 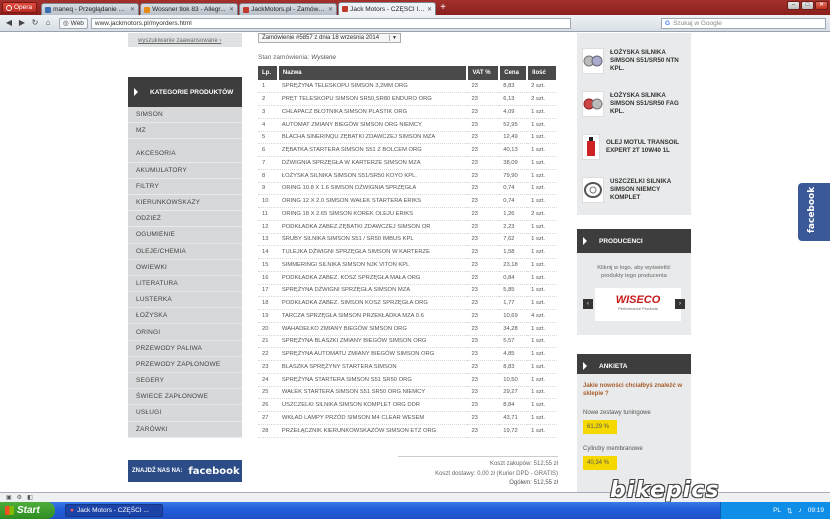 I want to click on category-item: ŚWIECE ZAPŁONOWE, so click(x=185, y=397).